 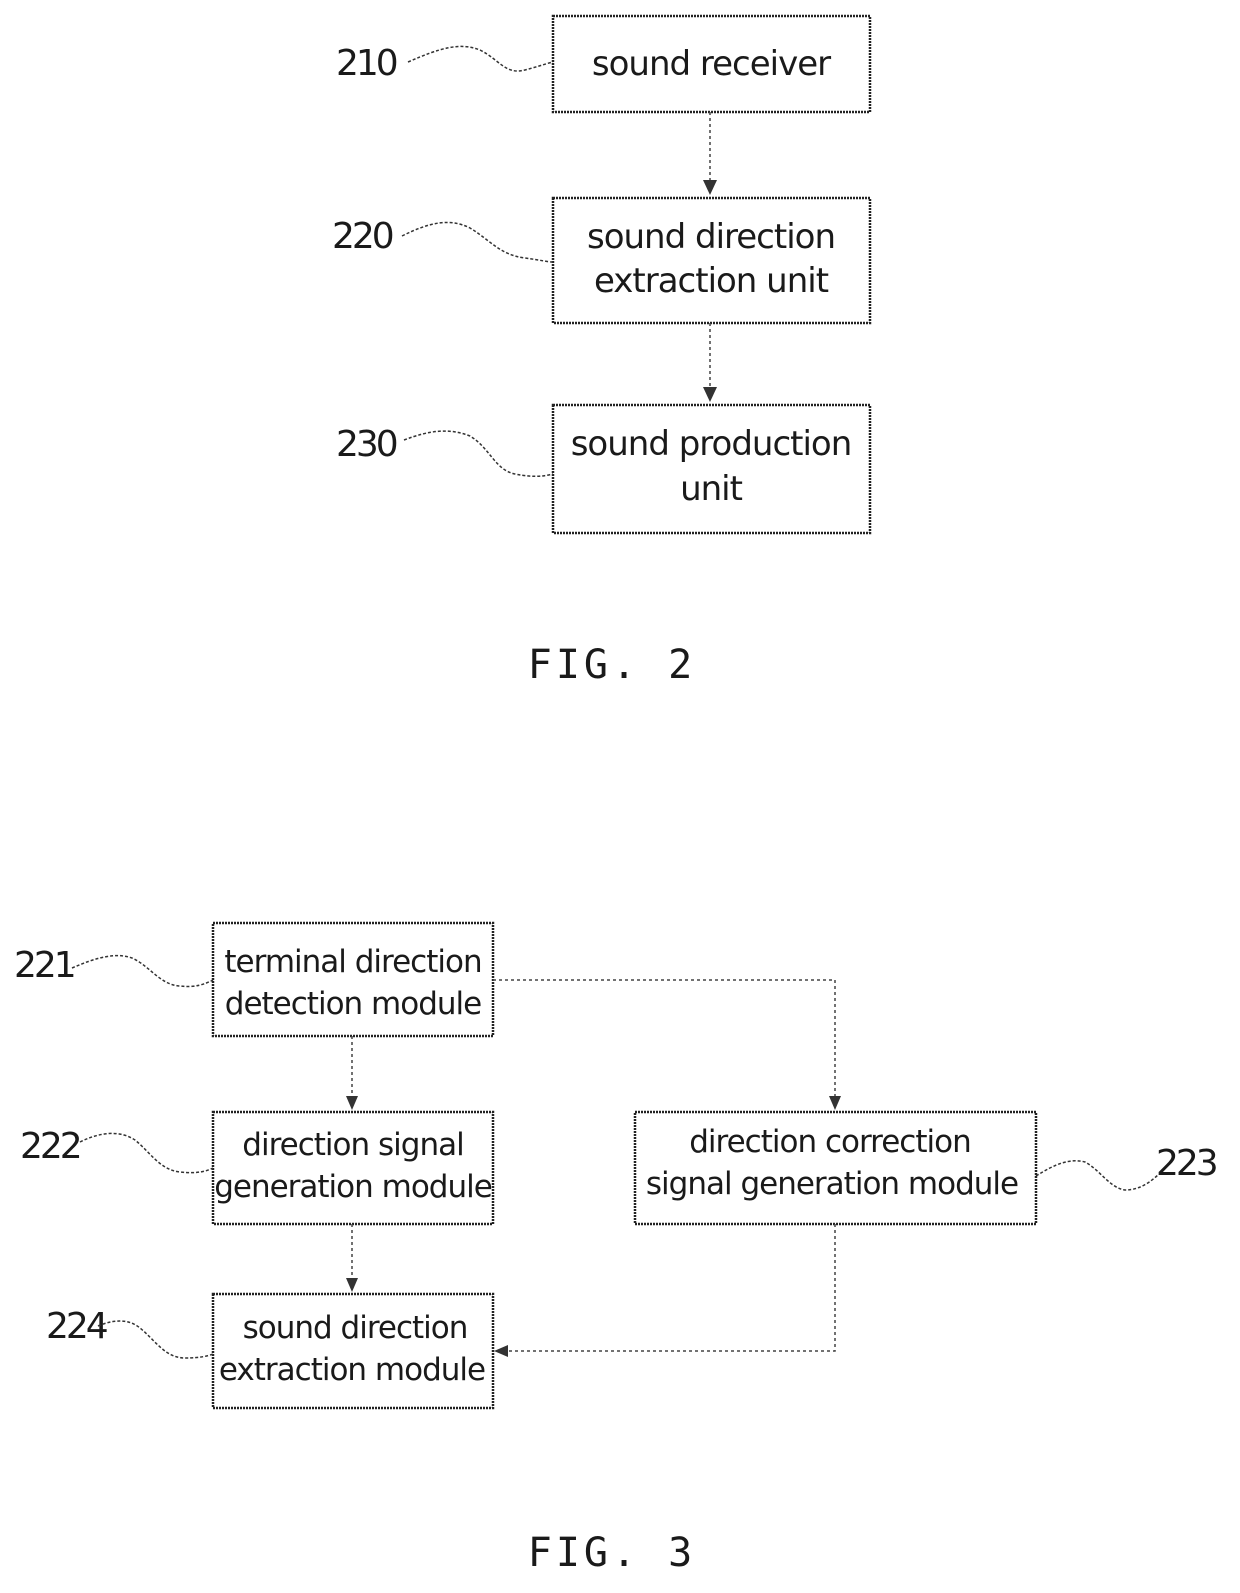 What do you see at coordinates (352, 1370) in the screenshot?
I see `block-label-line-2: extraction module` at bounding box center [352, 1370].